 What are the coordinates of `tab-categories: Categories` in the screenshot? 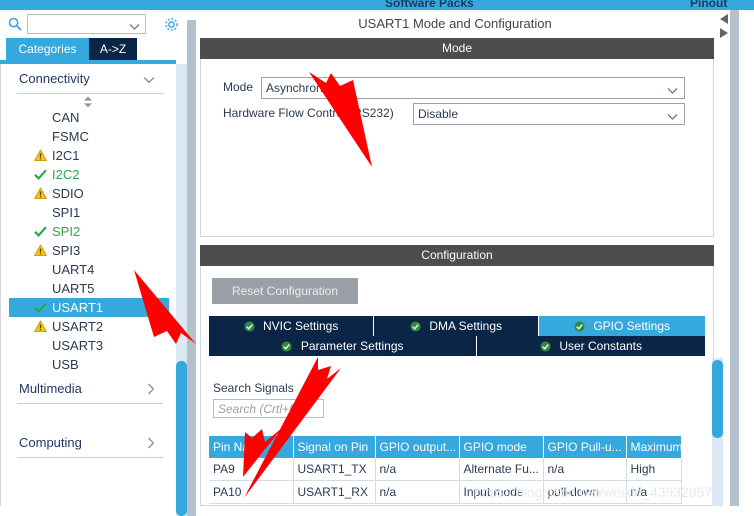 It's located at (47, 49).